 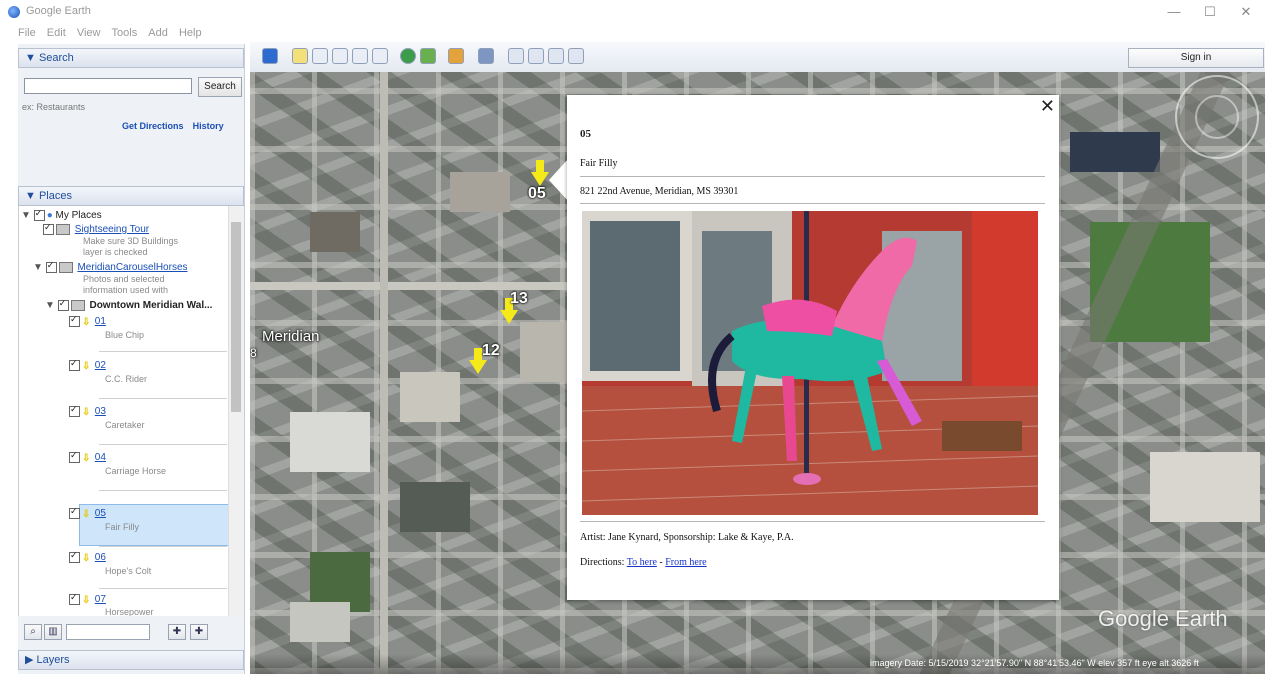 What do you see at coordinates (1246, 12) in the screenshot?
I see `close-window-button: ✕` at bounding box center [1246, 12].